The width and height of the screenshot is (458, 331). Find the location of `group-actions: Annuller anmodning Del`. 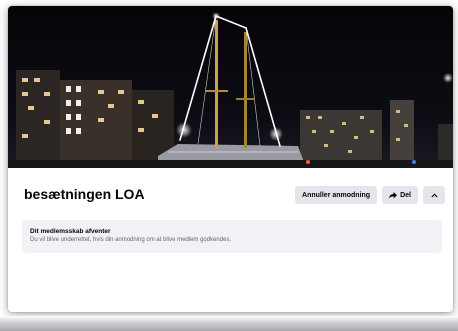

group-actions: Annuller anmodning Del is located at coordinates (370, 195).